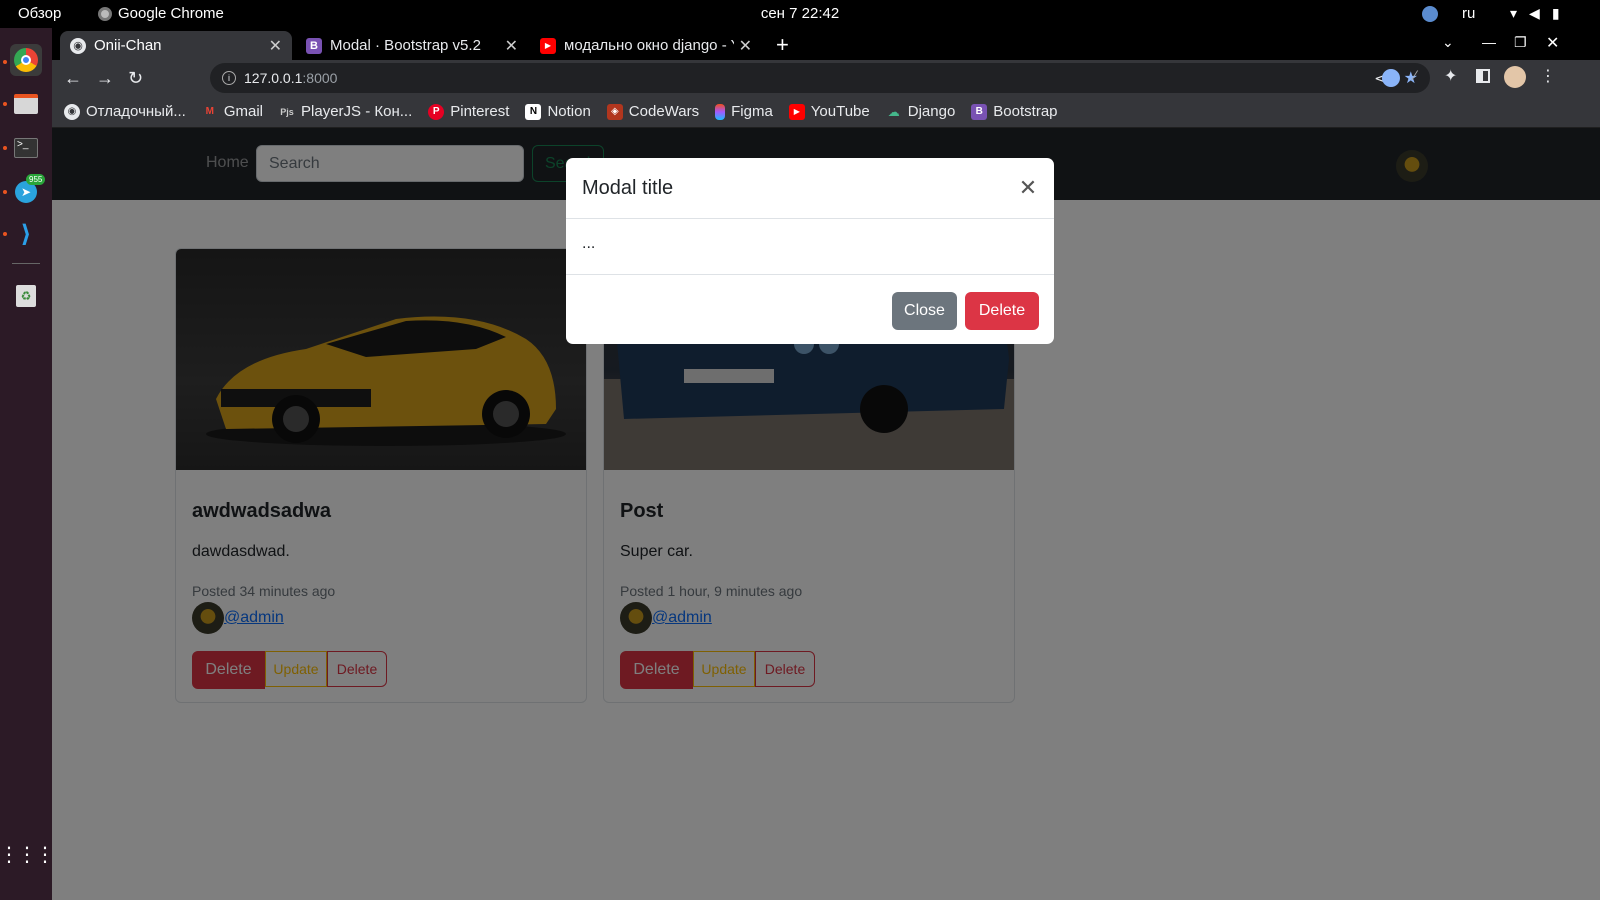 Image resolution: width=1600 pixels, height=900 pixels. I want to click on bookmark-django: ☁ Django, so click(921, 111).